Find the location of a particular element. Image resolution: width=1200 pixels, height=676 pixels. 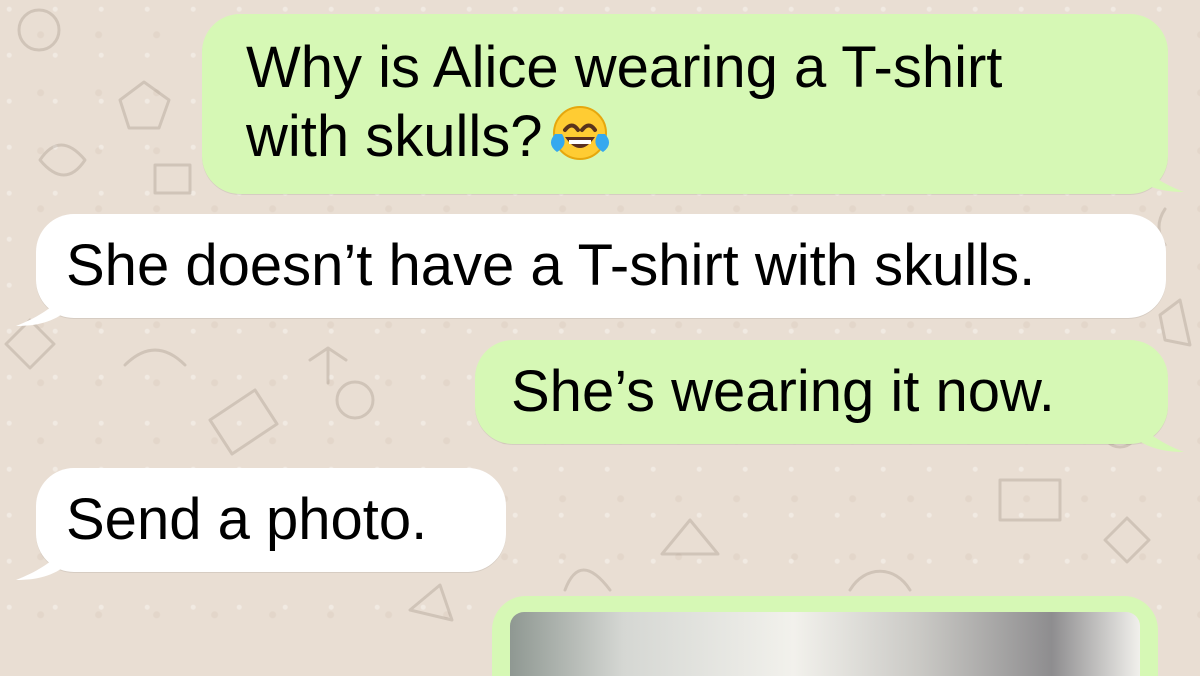

photo-message-bubble is located at coordinates (825, 636).